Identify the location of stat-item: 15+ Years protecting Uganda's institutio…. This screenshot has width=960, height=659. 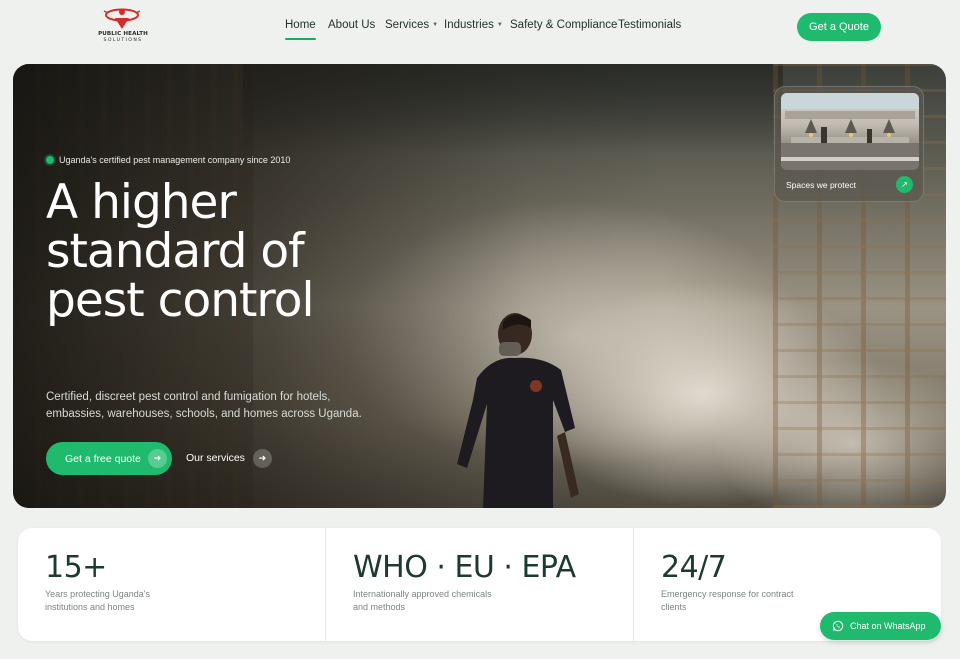
(171, 584).